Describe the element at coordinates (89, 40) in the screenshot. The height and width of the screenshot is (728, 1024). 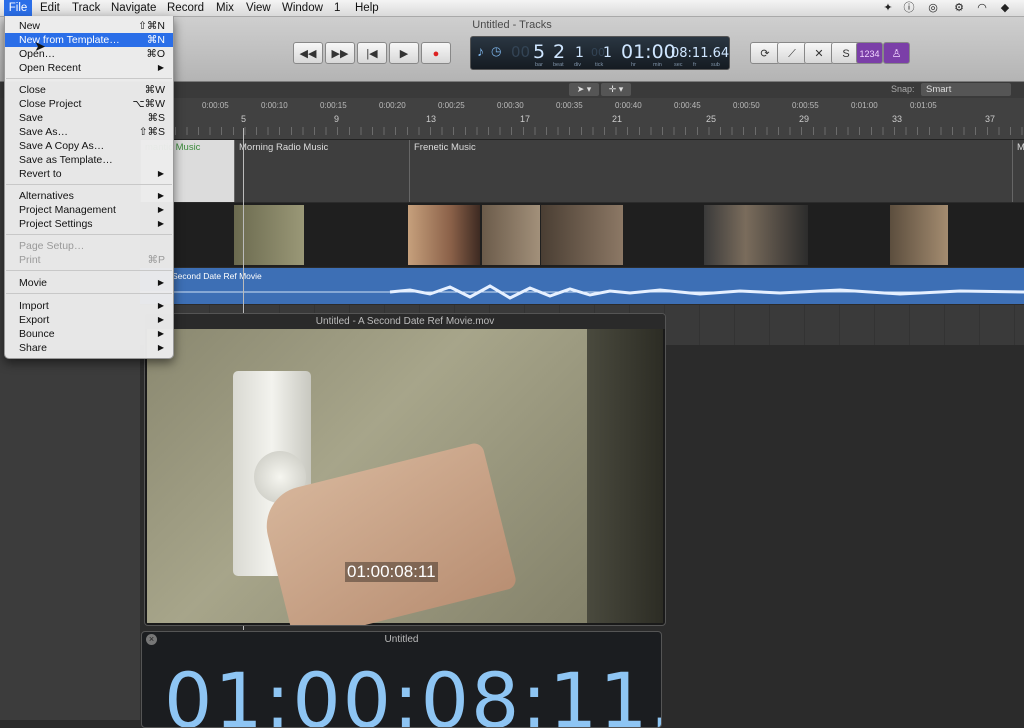
I see `menu-item-new-from-template: New from Template… ⌘N` at that location.